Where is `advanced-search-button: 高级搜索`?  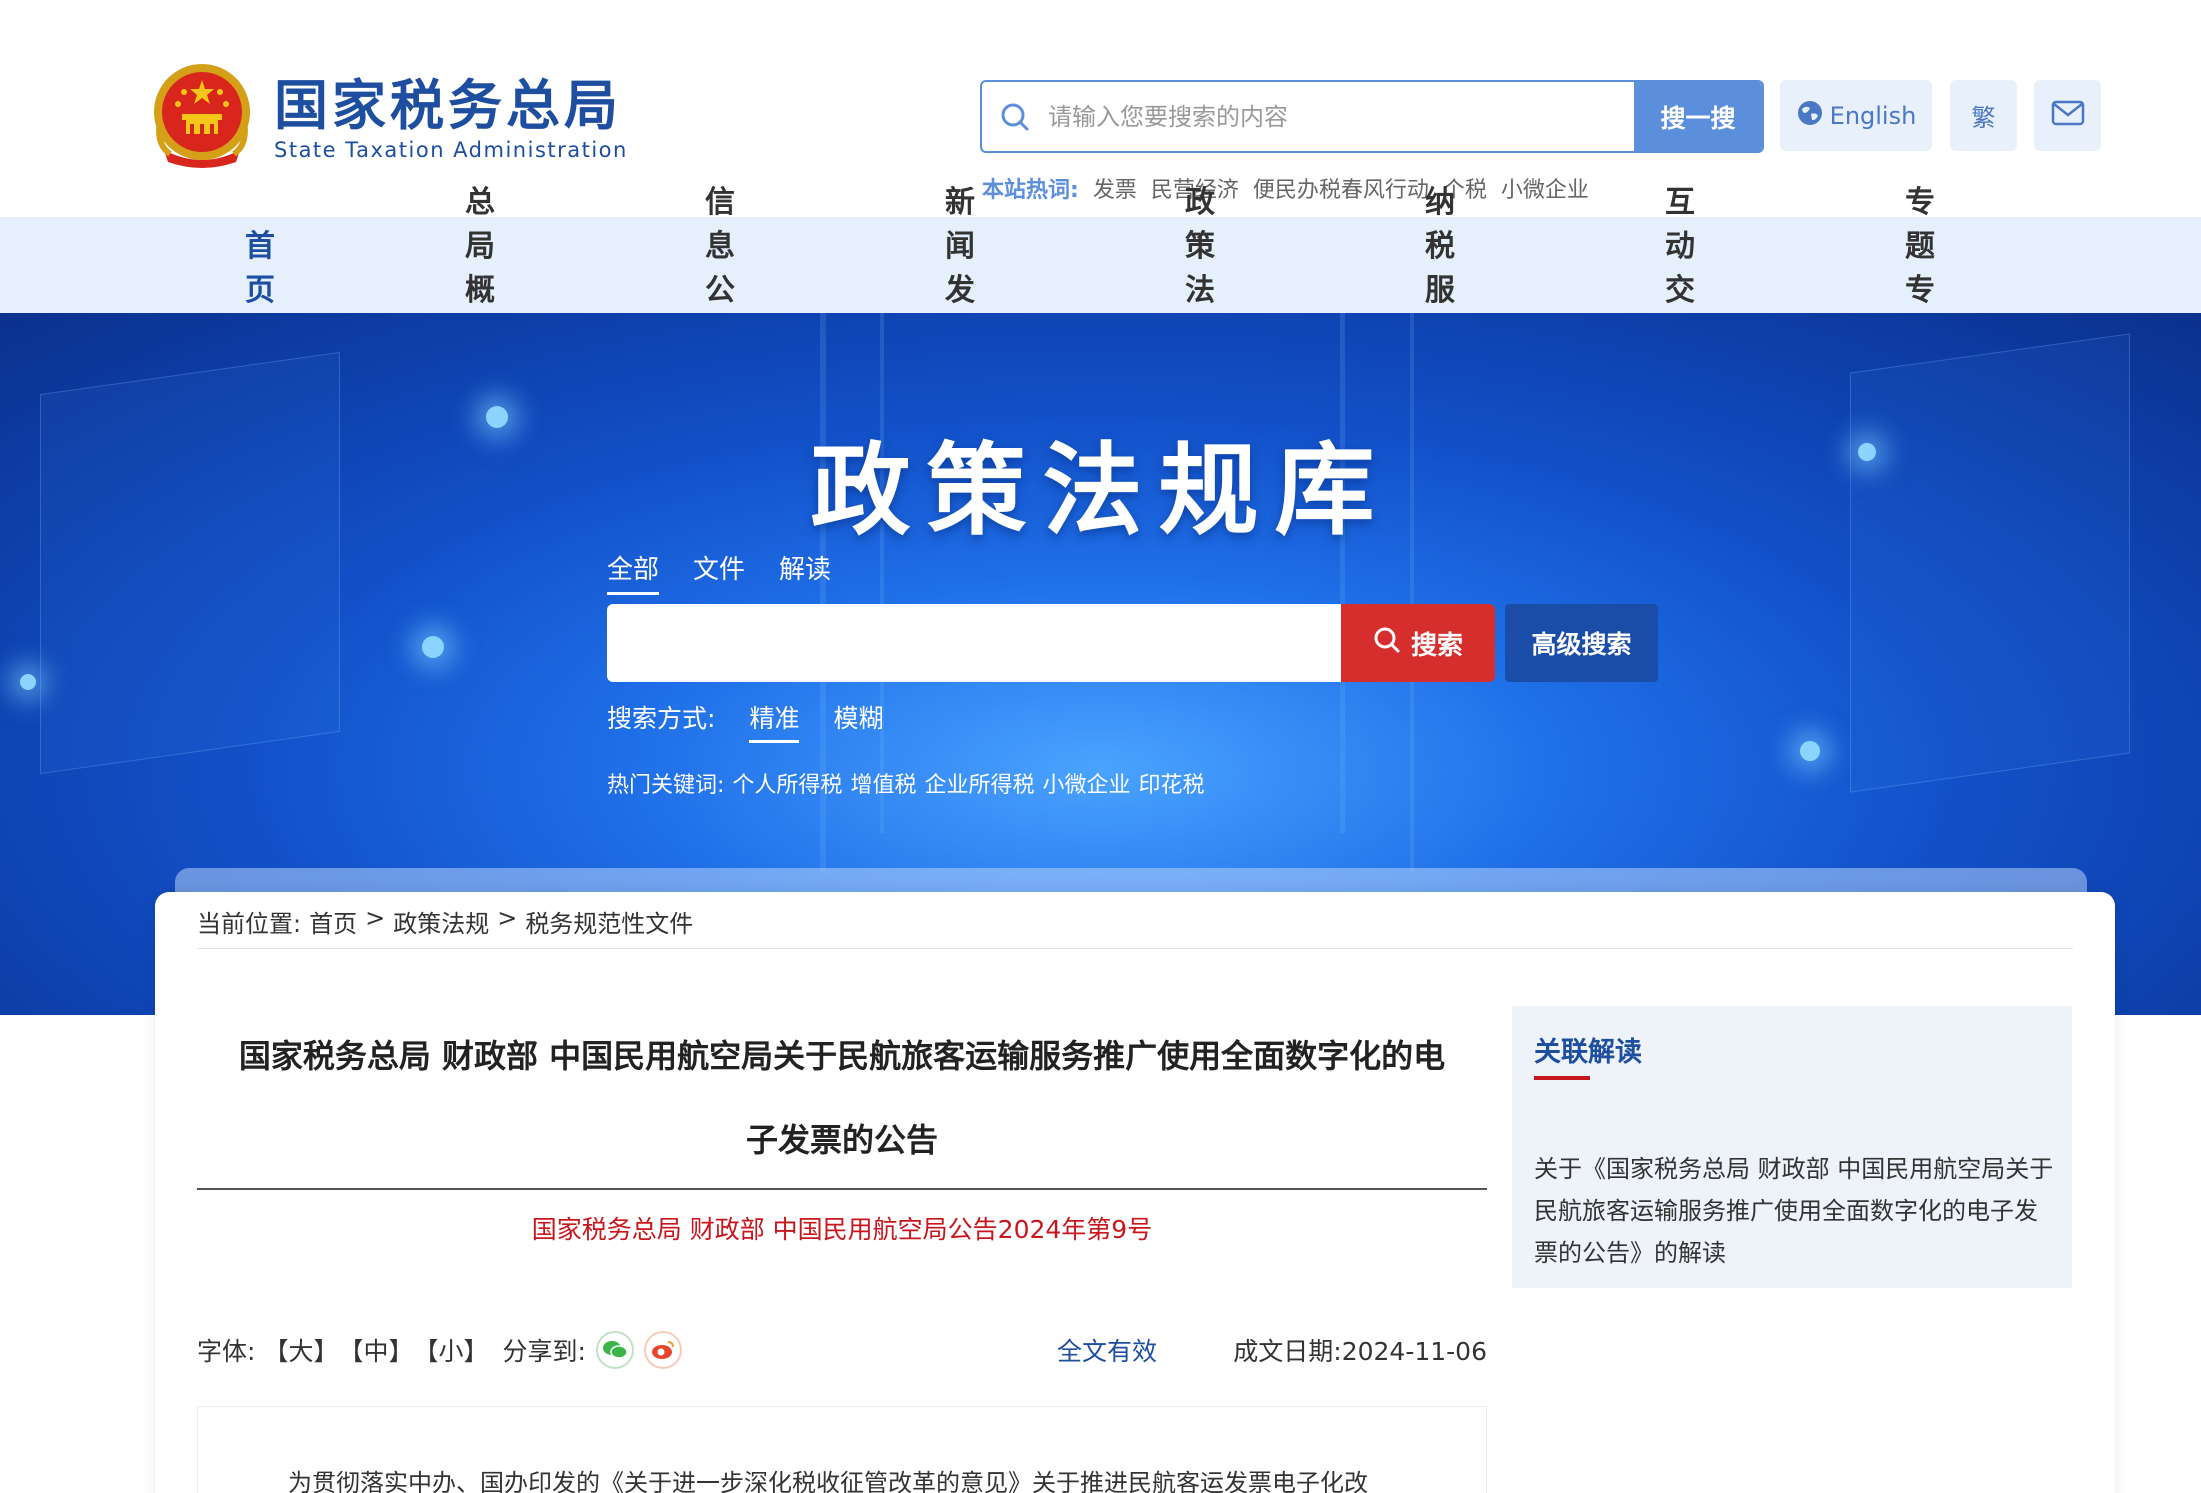 advanced-search-button: 高级搜索 is located at coordinates (1581, 643).